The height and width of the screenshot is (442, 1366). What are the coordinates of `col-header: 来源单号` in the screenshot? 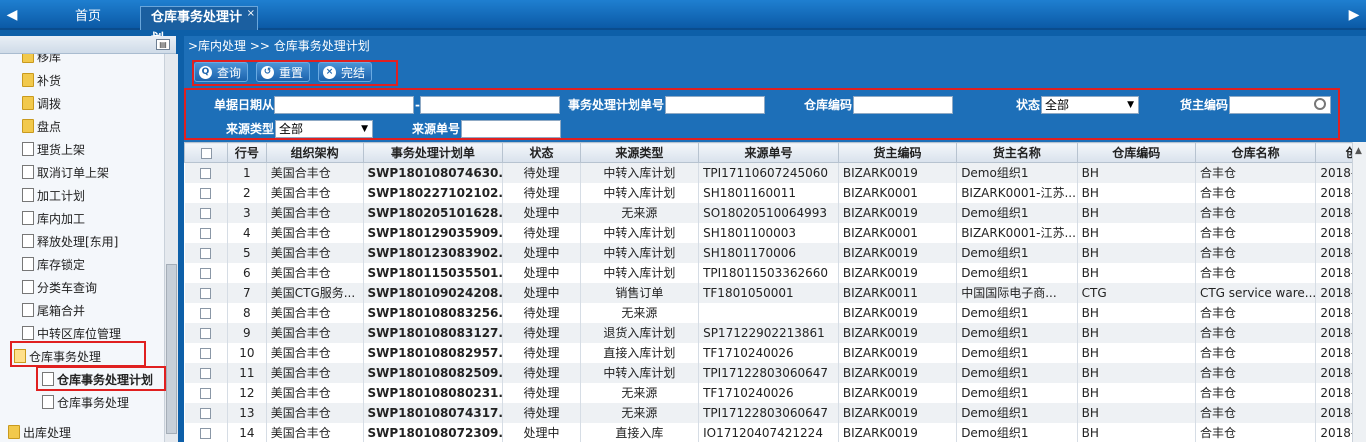 It's located at (768, 152).